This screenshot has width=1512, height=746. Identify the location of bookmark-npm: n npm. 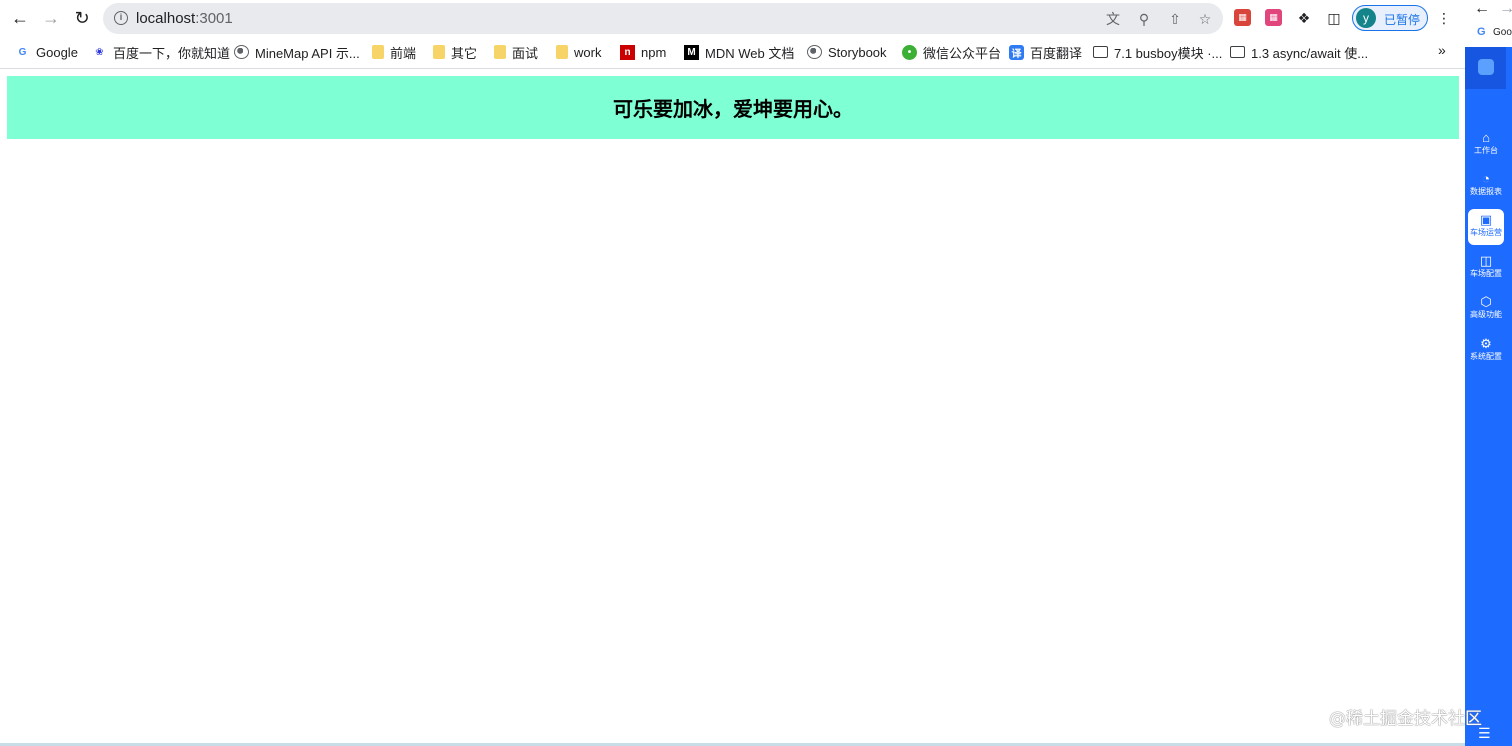
(643, 52).